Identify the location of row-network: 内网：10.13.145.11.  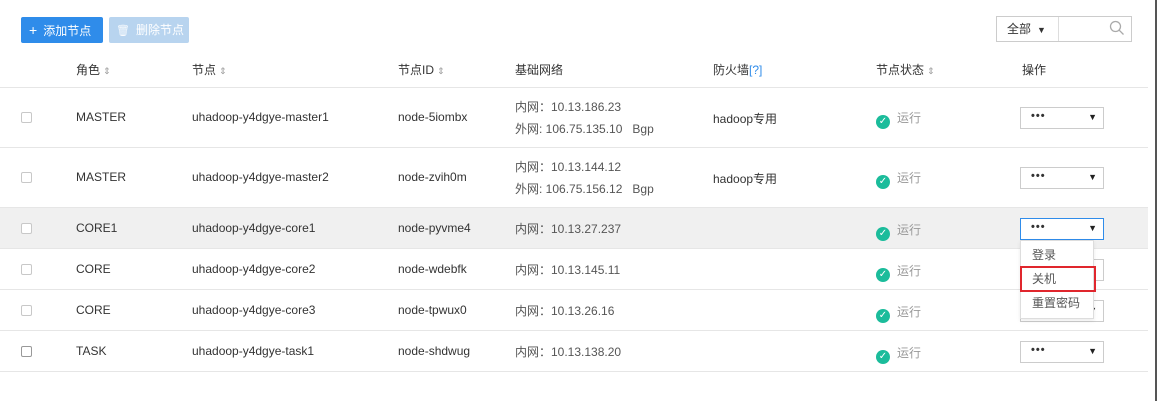
(567, 270).